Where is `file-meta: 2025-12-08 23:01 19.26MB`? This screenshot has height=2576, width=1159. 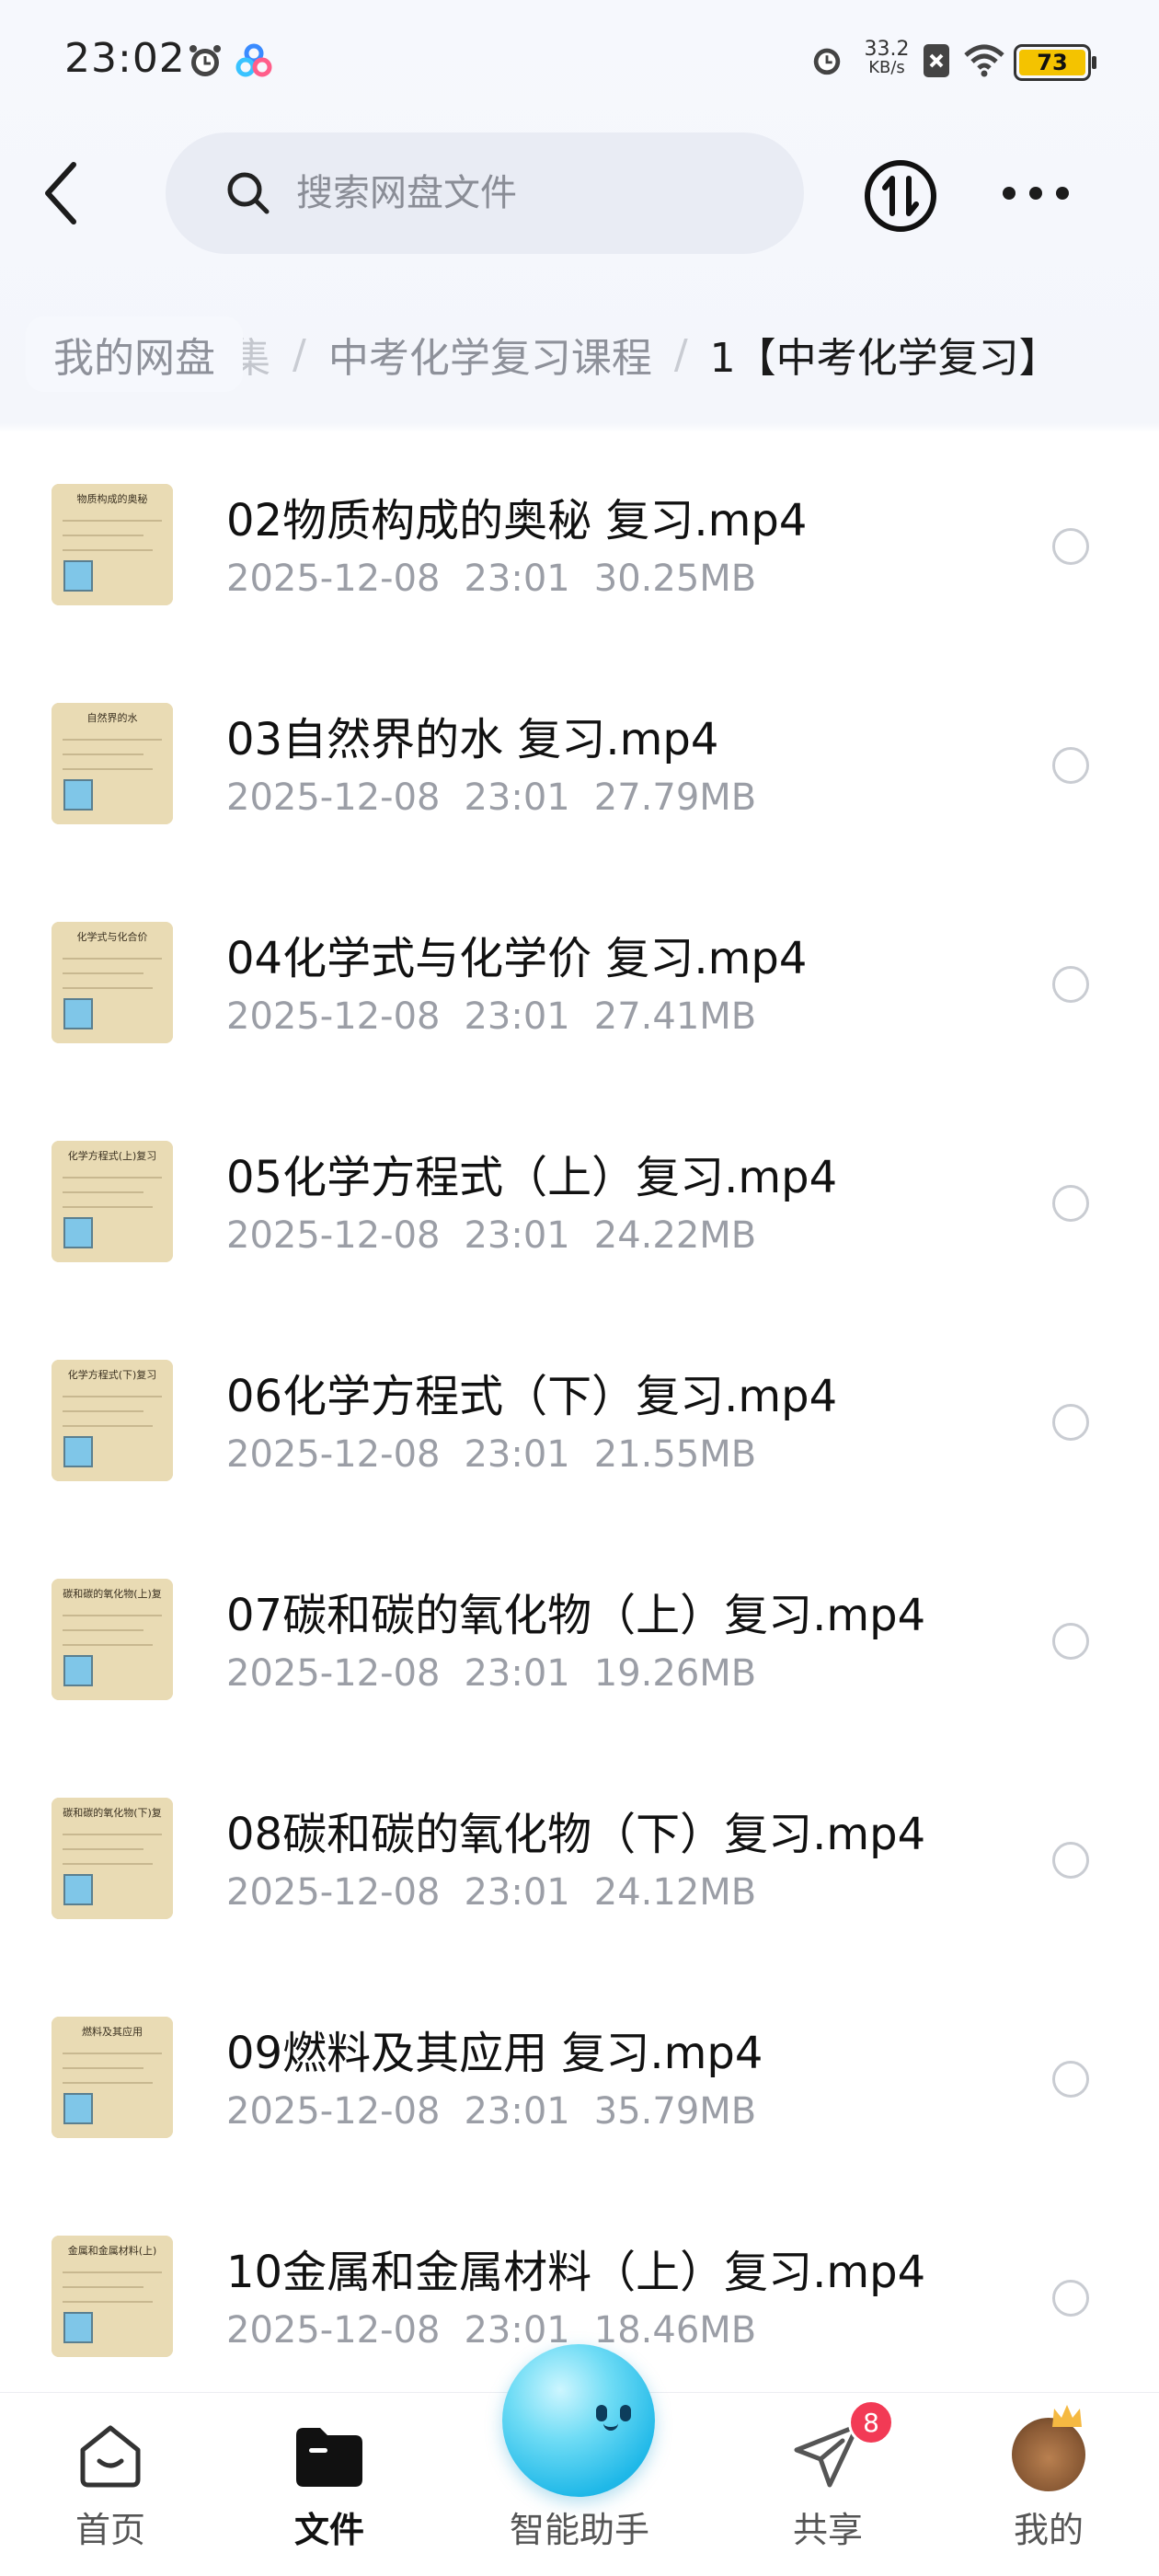
file-meta: 2025-12-08 23:01 19.26MB is located at coordinates (503, 1673).